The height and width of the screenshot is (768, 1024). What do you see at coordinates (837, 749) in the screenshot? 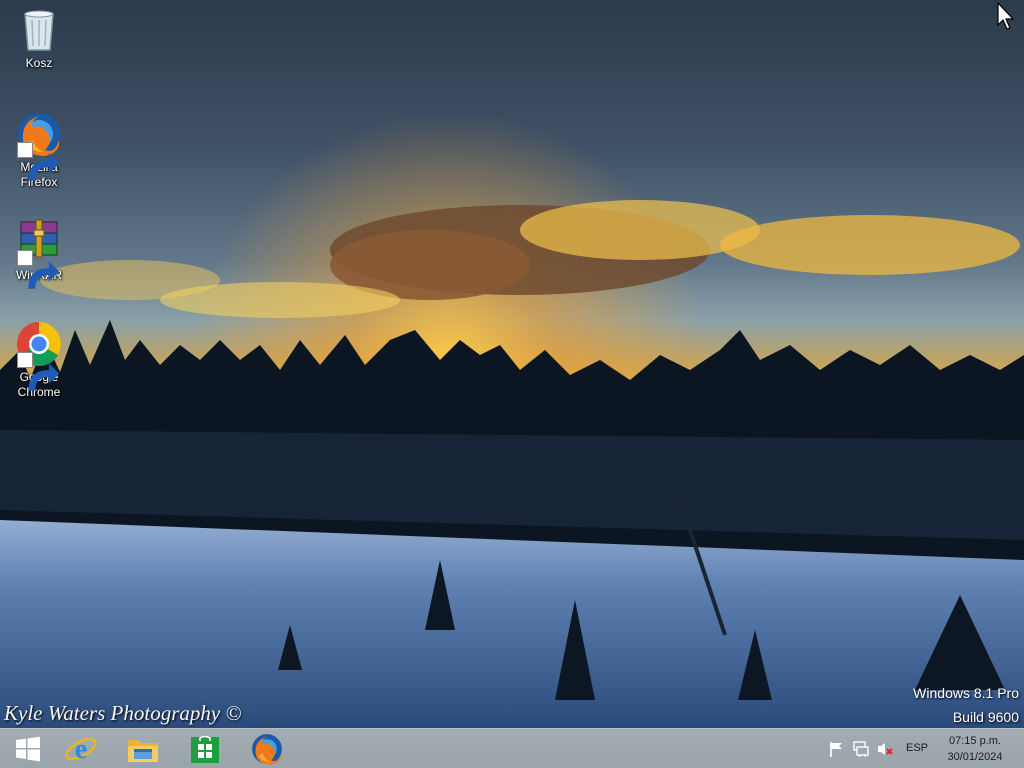
I see `action-center-flag-icon` at bounding box center [837, 749].